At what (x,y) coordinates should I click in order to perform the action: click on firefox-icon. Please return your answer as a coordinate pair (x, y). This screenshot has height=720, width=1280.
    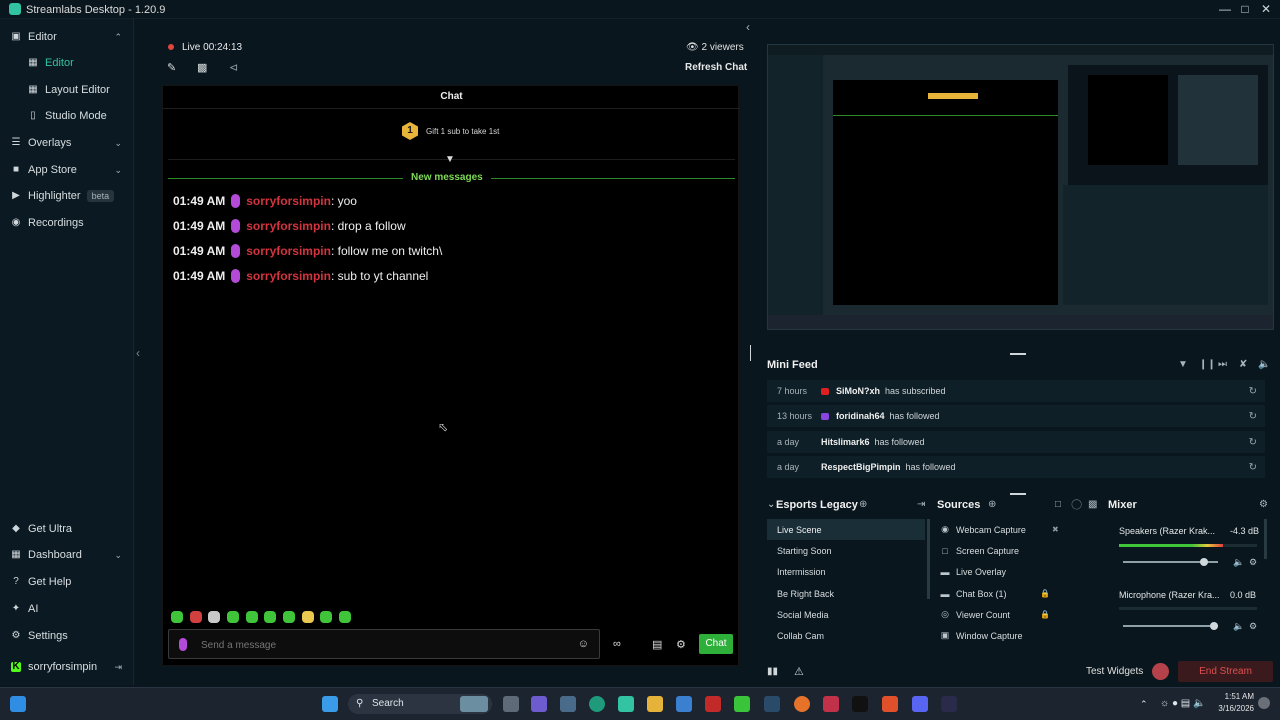
    Looking at the image, I should click on (802, 704).